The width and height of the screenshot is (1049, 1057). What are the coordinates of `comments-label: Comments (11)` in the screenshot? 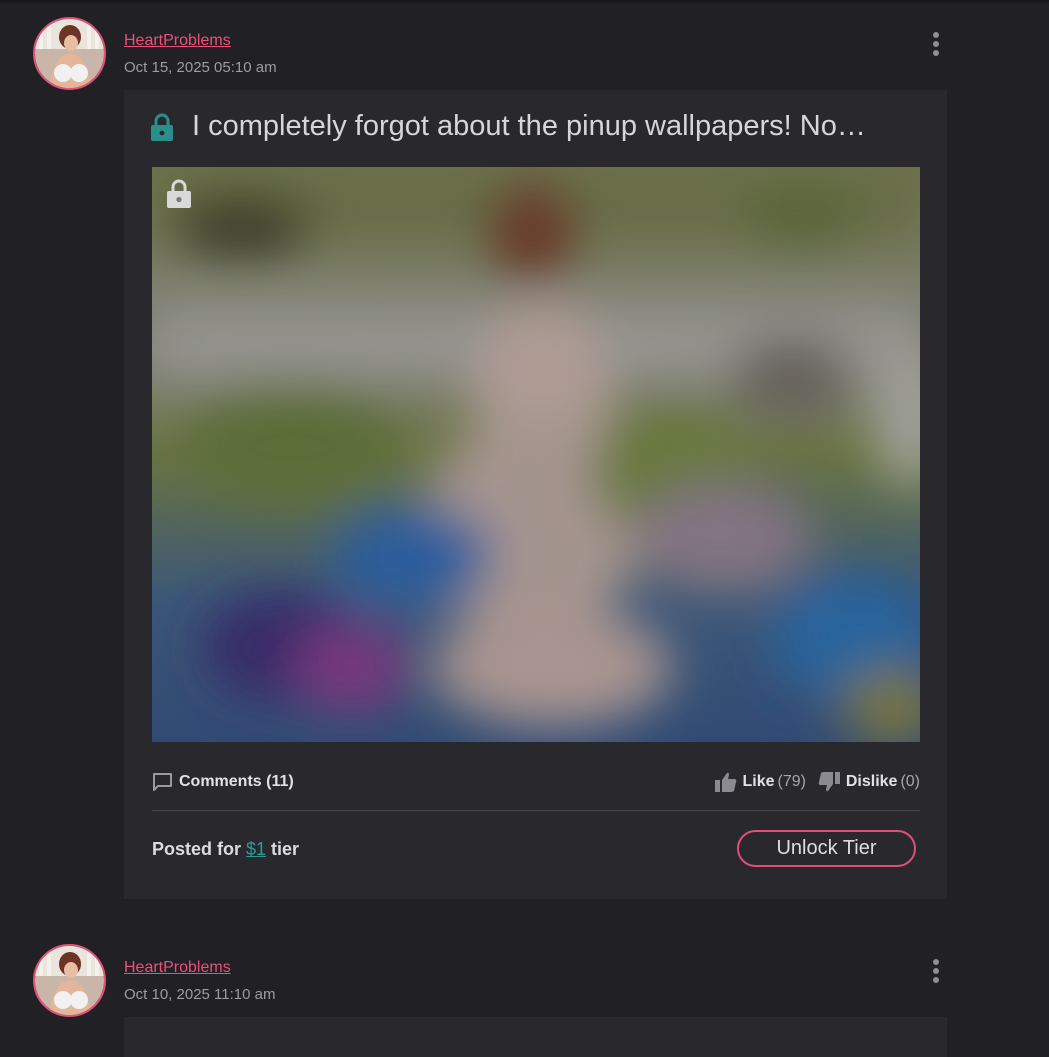 It's located at (236, 781).